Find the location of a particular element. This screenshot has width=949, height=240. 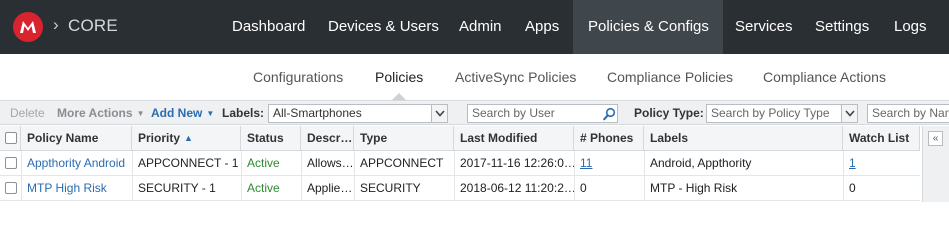

search-name-placeholder: Search by Nam is located at coordinates (910, 113).